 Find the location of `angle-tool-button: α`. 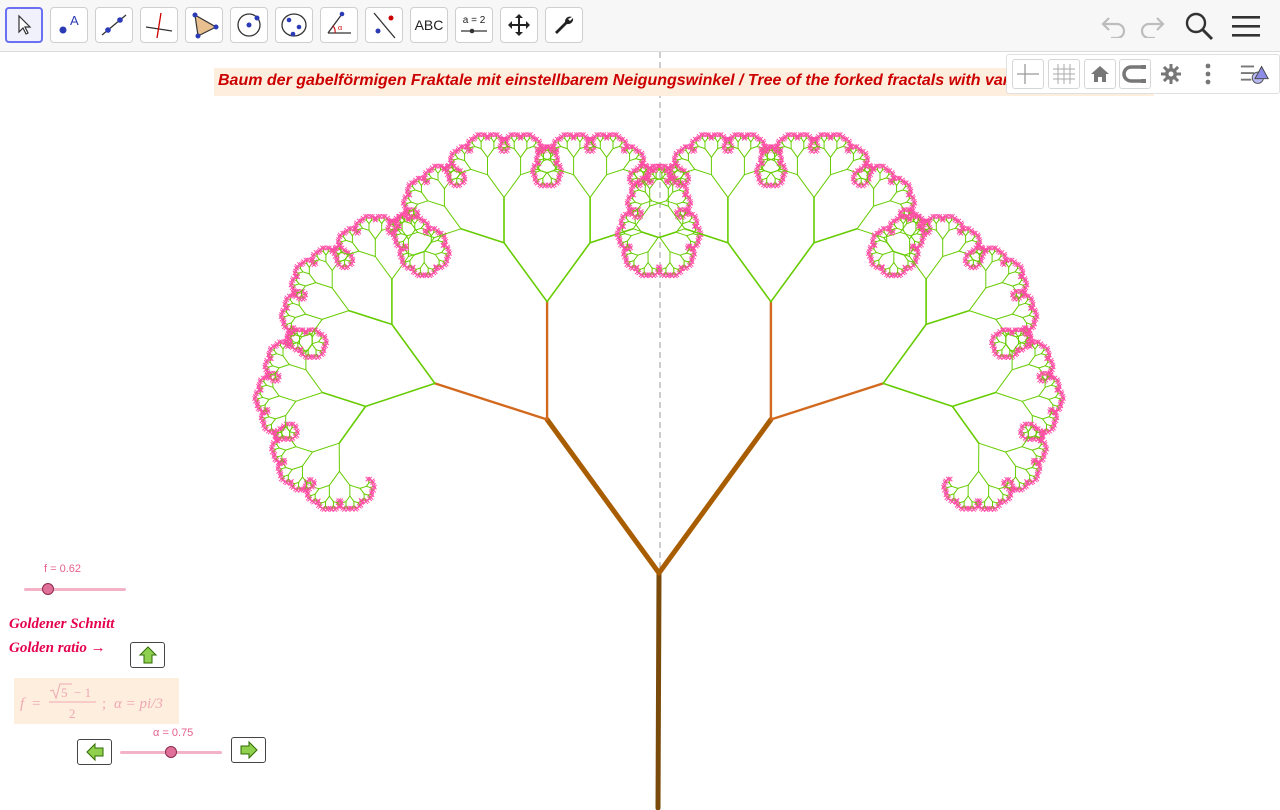

angle-tool-button: α is located at coordinates (339, 25).